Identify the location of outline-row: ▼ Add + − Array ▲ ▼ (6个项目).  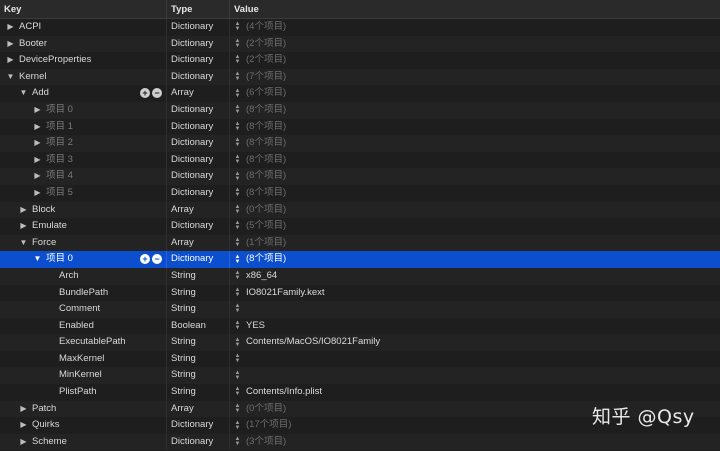
(360, 93).